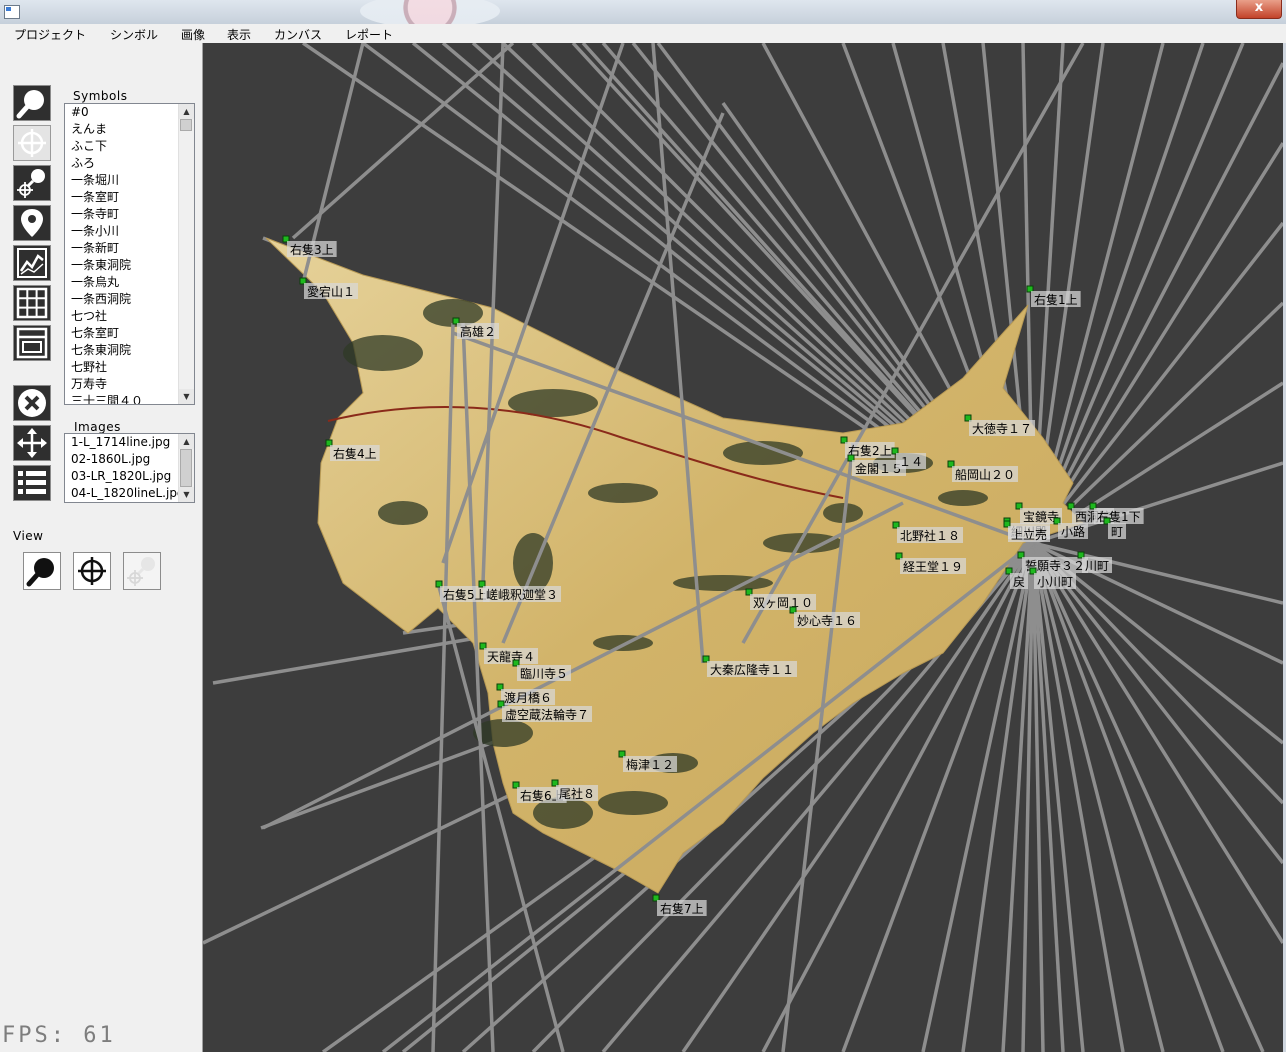 The image size is (1286, 1052). I want to click on view-locate-button, so click(142, 571).